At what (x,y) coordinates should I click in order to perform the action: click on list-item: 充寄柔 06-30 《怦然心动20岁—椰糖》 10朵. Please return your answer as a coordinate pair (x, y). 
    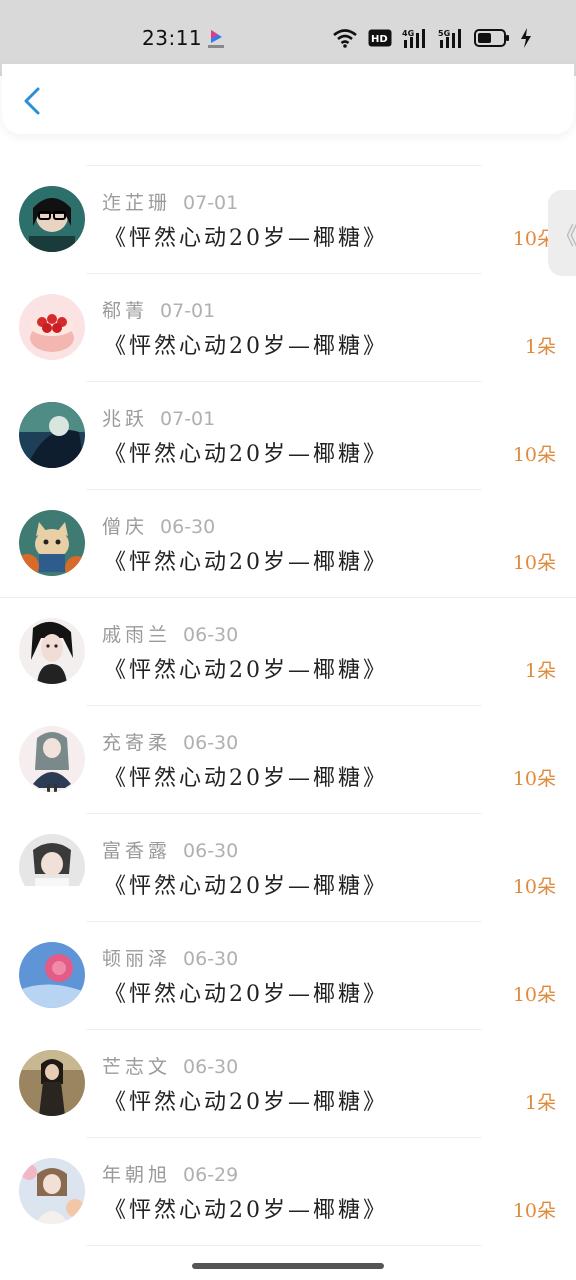
    Looking at the image, I should click on (288, 760).